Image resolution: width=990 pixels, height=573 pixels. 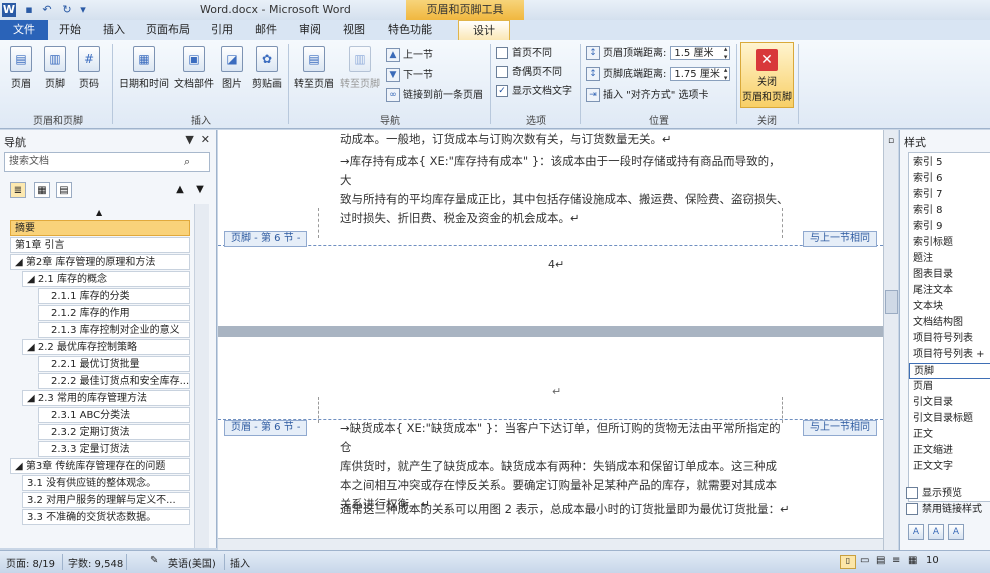 What do you see at coordinates (944, 510) in the screenshot?
I see `disable-linked-styles-checkbox: 禁用链接样式` at bounding box center [944, 510].